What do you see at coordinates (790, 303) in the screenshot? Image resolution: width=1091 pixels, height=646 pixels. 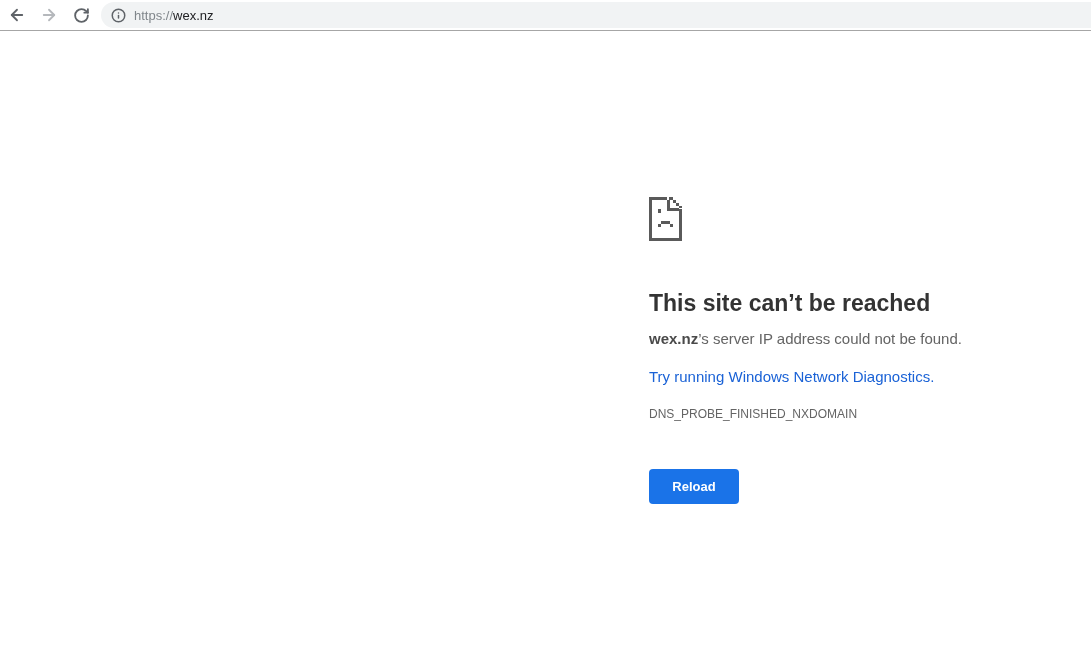 I see `error-heading: This site can’t be reached` at bounding box center [790, 303].